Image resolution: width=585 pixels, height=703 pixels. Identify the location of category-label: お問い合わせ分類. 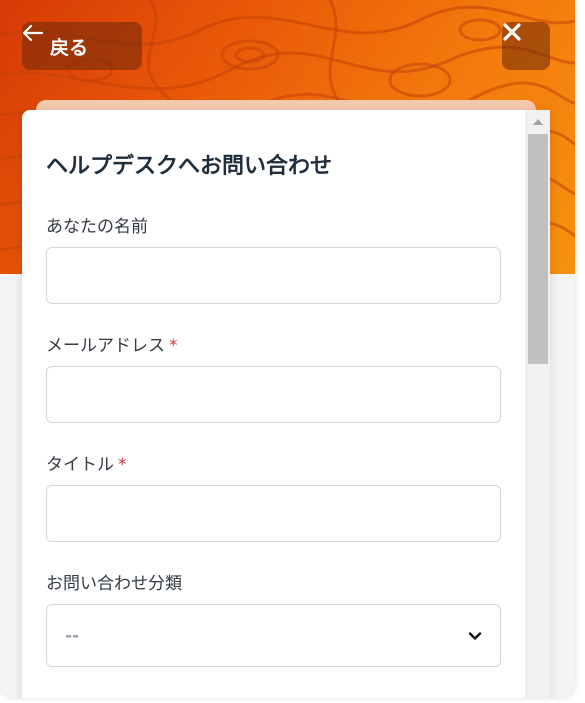
(114, 581).